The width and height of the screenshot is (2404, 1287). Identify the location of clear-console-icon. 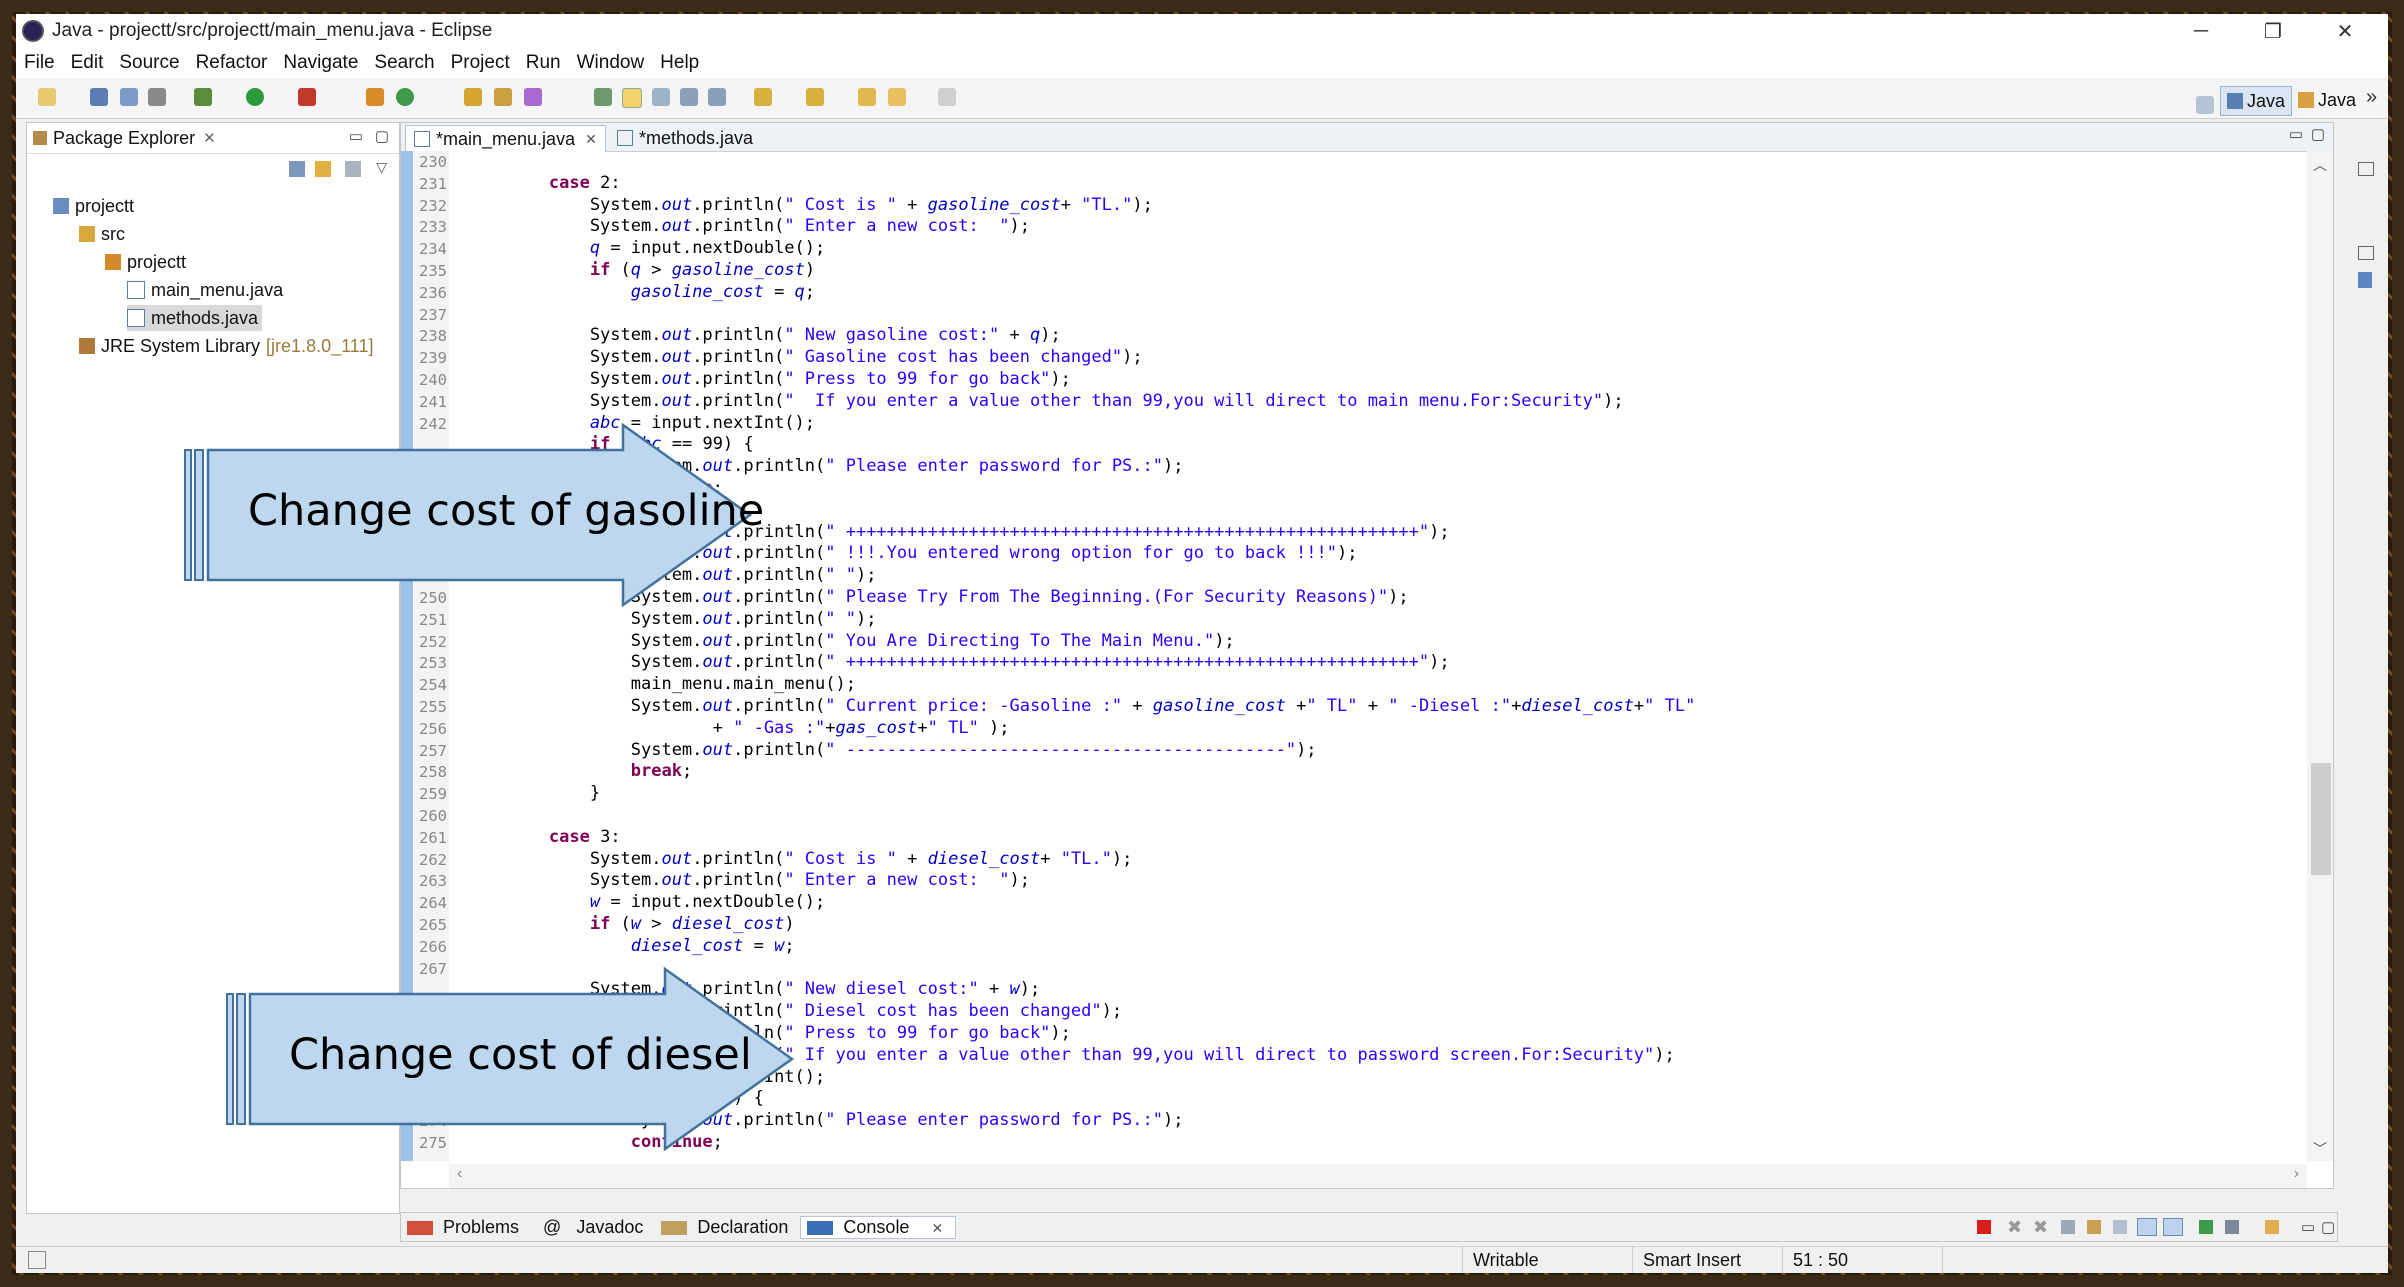
(2068, 1227).